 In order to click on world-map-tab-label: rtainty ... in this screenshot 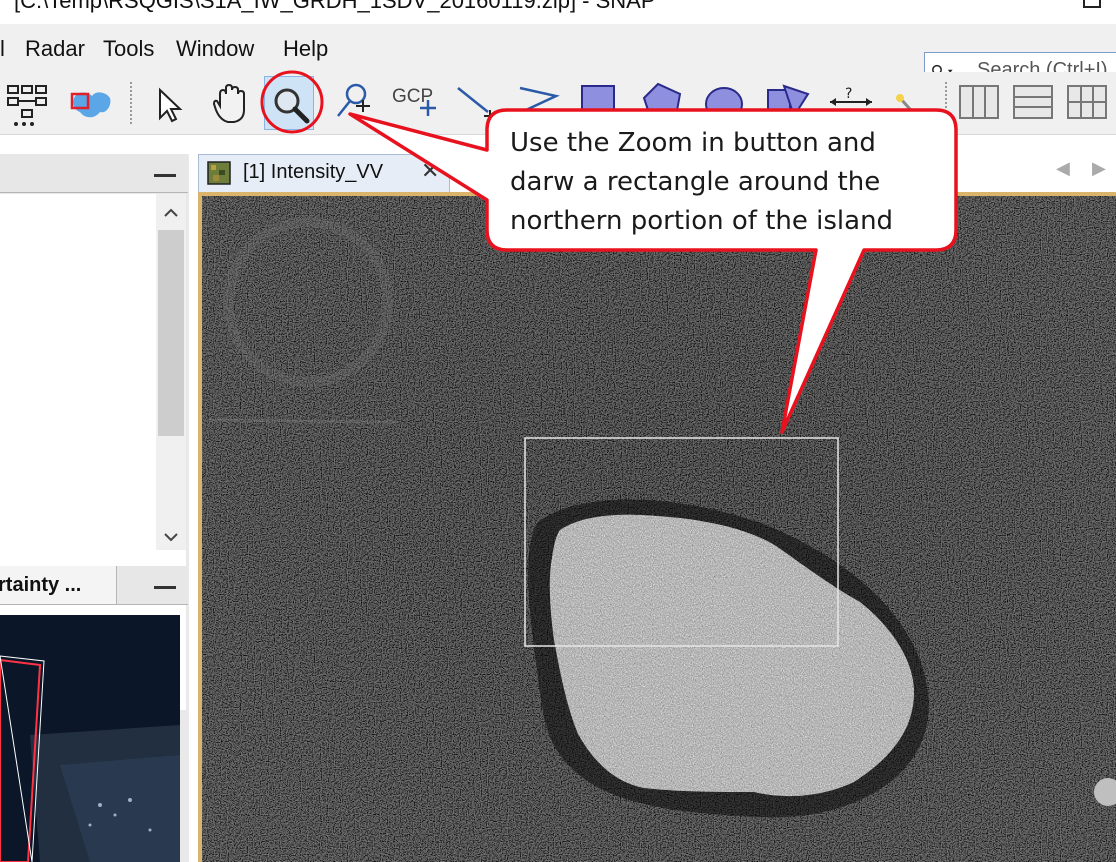, I will do `click(41, 585)`.